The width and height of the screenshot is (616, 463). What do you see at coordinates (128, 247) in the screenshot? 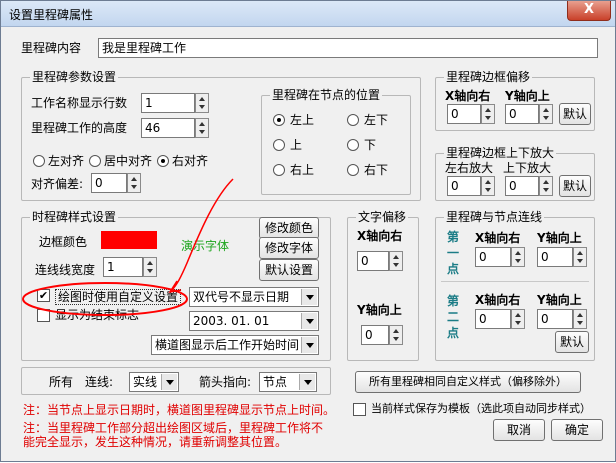
I see `annotation-overlay` at bounding box center [128, 247].